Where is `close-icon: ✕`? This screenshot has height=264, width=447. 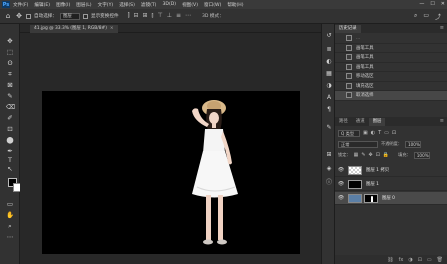 close-icon: ✕ is located at coordinates (443, 4).